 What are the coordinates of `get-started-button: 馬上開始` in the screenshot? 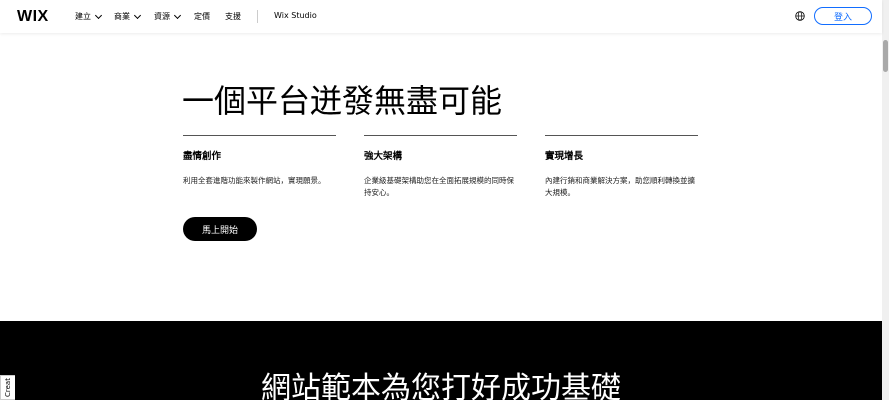 It's located at (220, 229).